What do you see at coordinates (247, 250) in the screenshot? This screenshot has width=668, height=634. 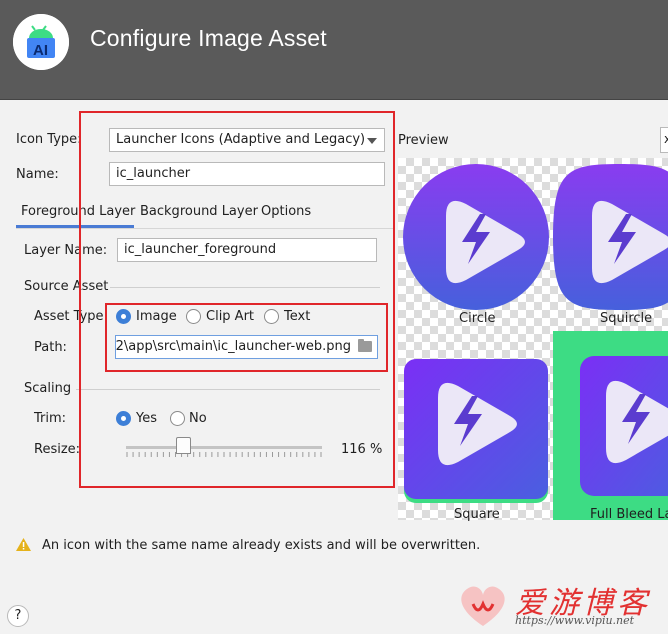 I see `layer-name-input: ic_launcher_foreground` at bounding box center [247, 250].